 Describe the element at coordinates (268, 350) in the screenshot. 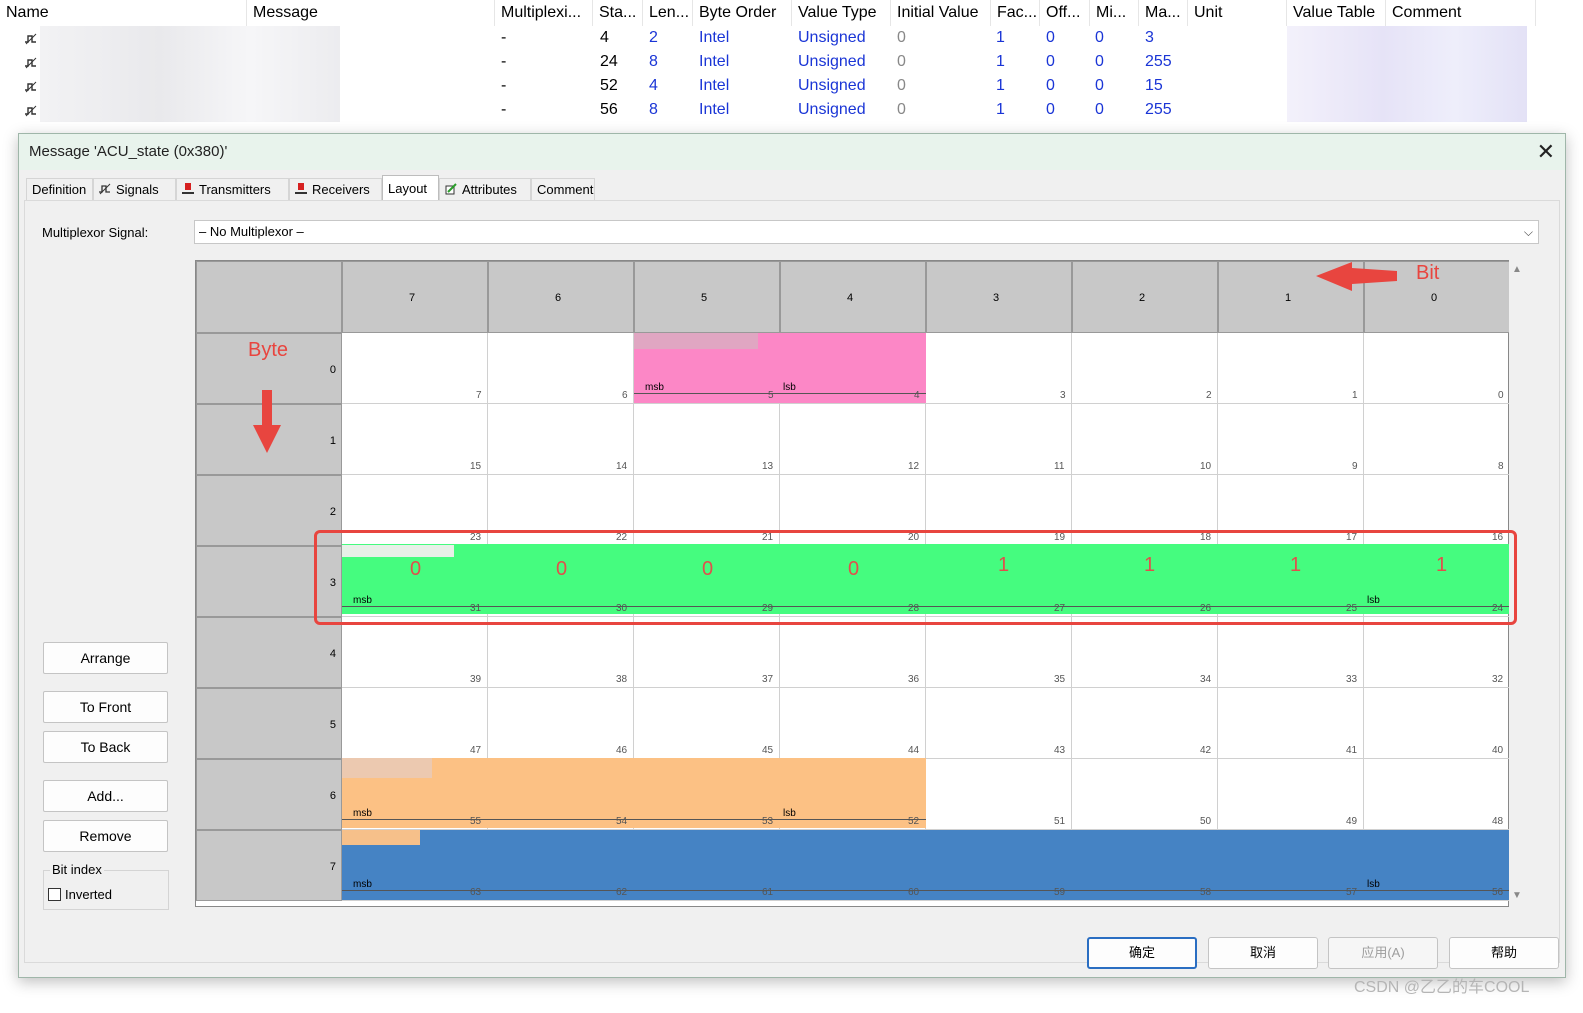

I see `byte-annotation-label: Byte` at that location.